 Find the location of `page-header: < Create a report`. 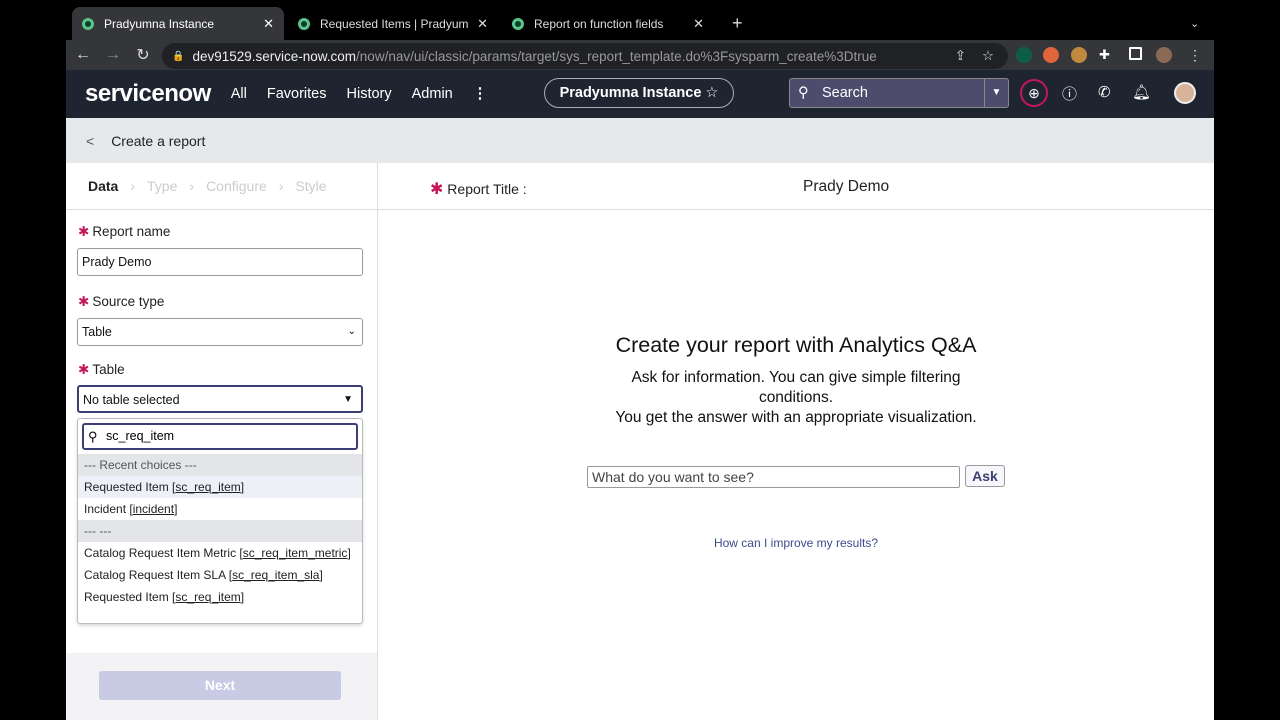

page-header: < Create a report is located at coordinates (640, 140).